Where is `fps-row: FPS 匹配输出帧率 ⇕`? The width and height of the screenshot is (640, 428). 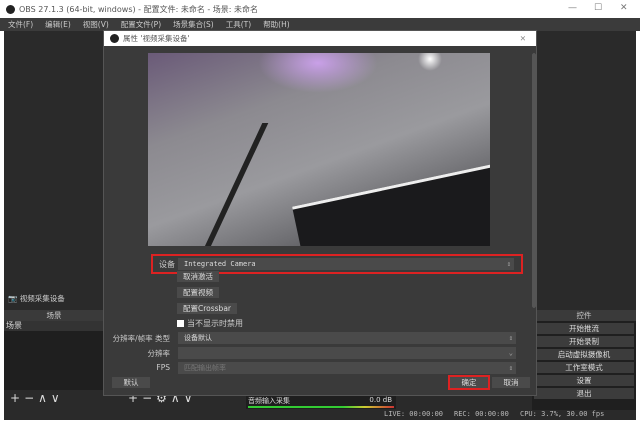
fps-row: FPS 匹配输出帧率 ⇕ is located at coordinates (313, 368).